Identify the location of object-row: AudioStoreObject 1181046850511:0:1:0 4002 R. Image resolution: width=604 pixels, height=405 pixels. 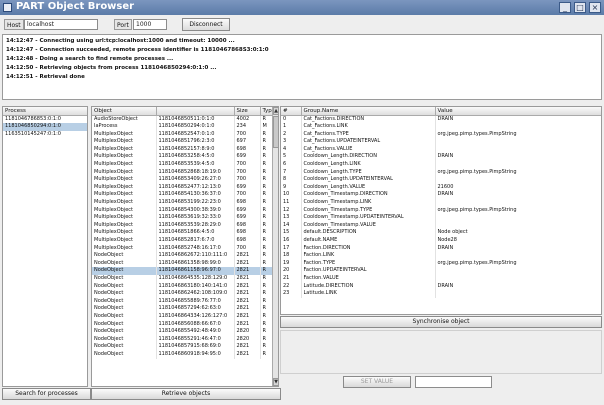
(182, 119).